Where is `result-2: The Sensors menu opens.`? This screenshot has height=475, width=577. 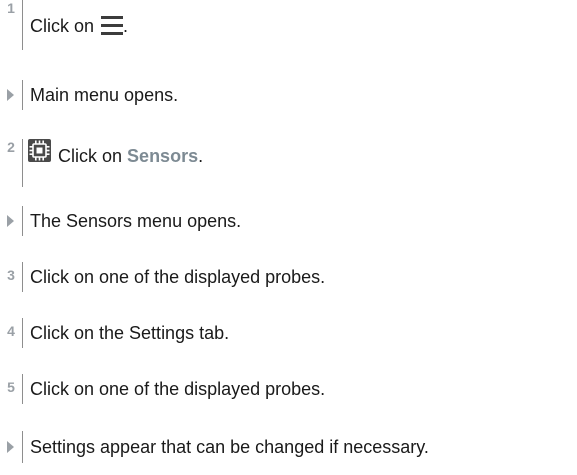 result-2: The Sensors menu opens. is located at coordinates (288, 221).